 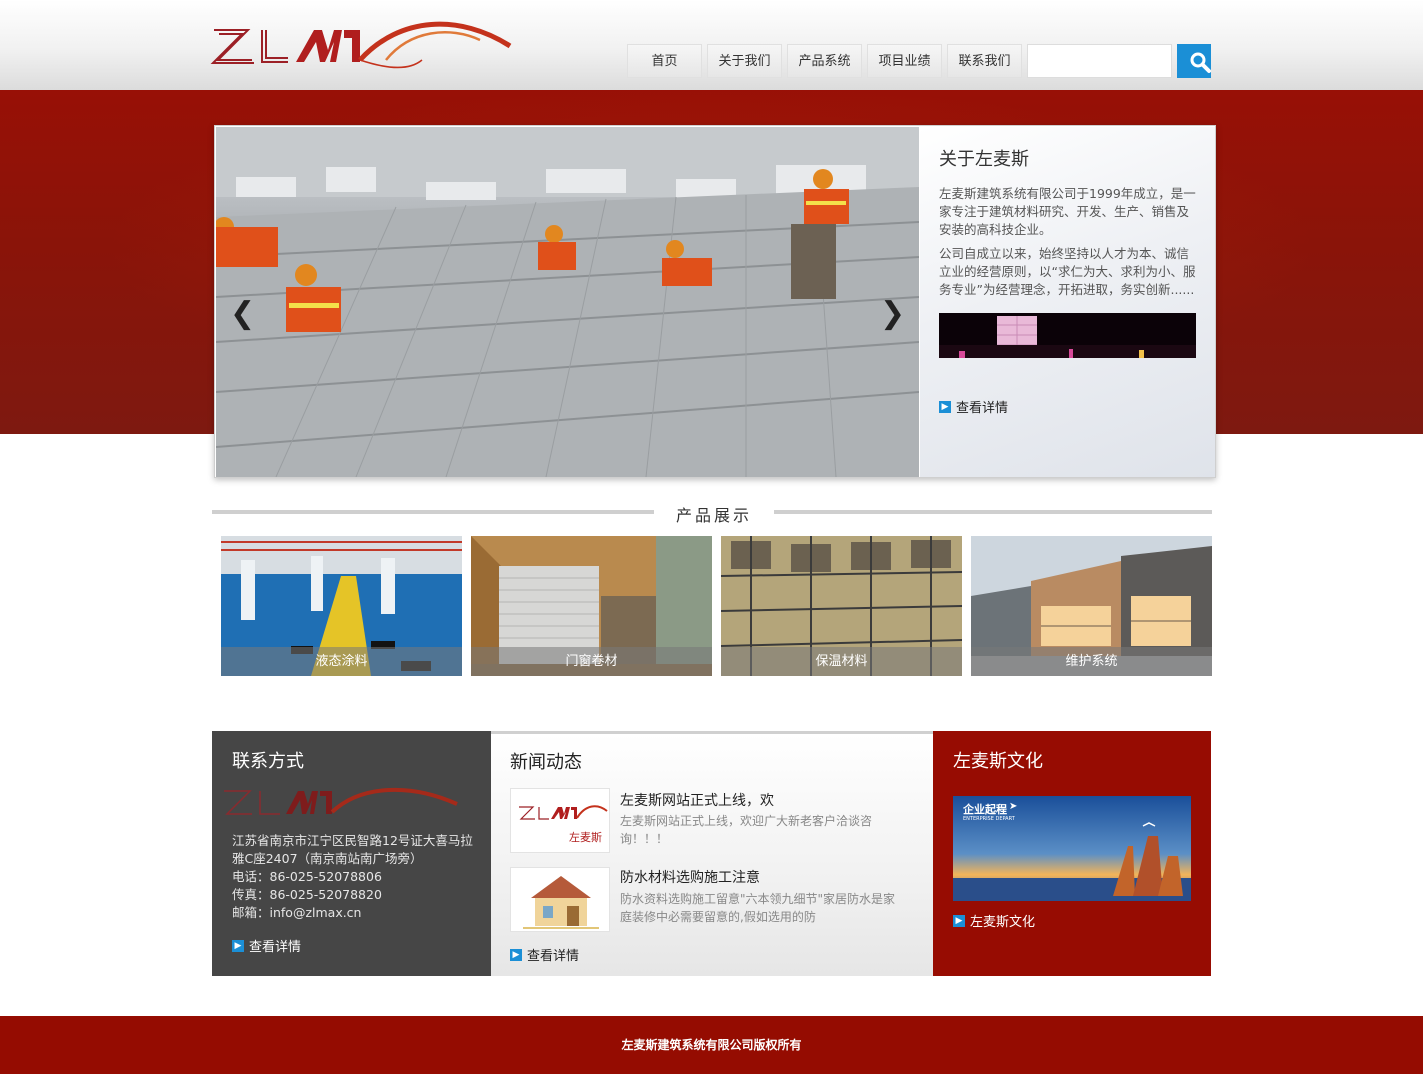 I want to click on culture-link-label: 左麦斯文化, so click(x=1003, y=922).